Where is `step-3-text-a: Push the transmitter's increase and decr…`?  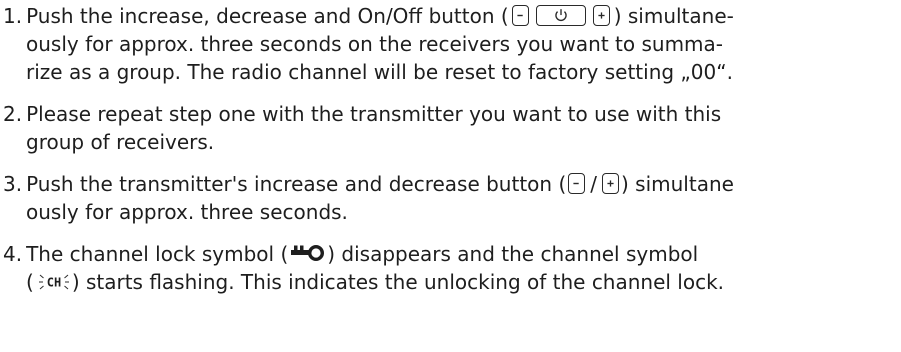
step-3-text-a: Push the transmitter's increase and decr… is located at coordinates (296, 184).